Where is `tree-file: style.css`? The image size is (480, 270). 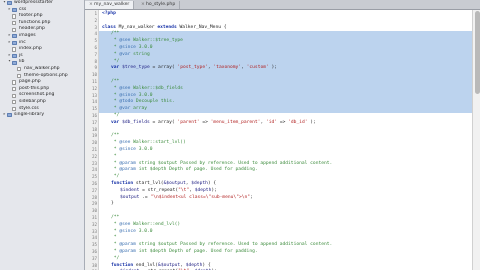
tree-file: style.css is located at coordinates (42, 109).